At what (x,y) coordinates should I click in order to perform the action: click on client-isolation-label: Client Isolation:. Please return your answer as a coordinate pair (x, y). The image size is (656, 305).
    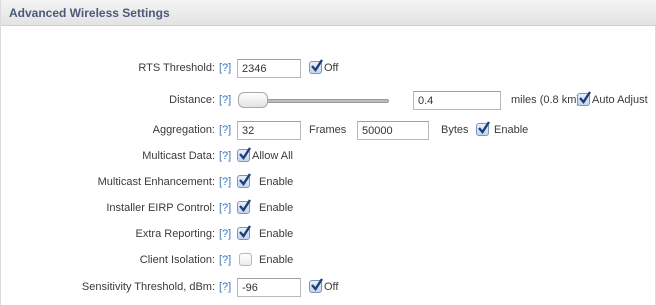
    Looking at the image, I should click on (177, 260).